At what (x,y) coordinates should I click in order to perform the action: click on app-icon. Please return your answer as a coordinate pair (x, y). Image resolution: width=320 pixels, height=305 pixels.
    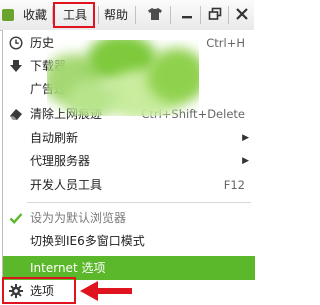
    Looking at the image, I should click on (8, 15).